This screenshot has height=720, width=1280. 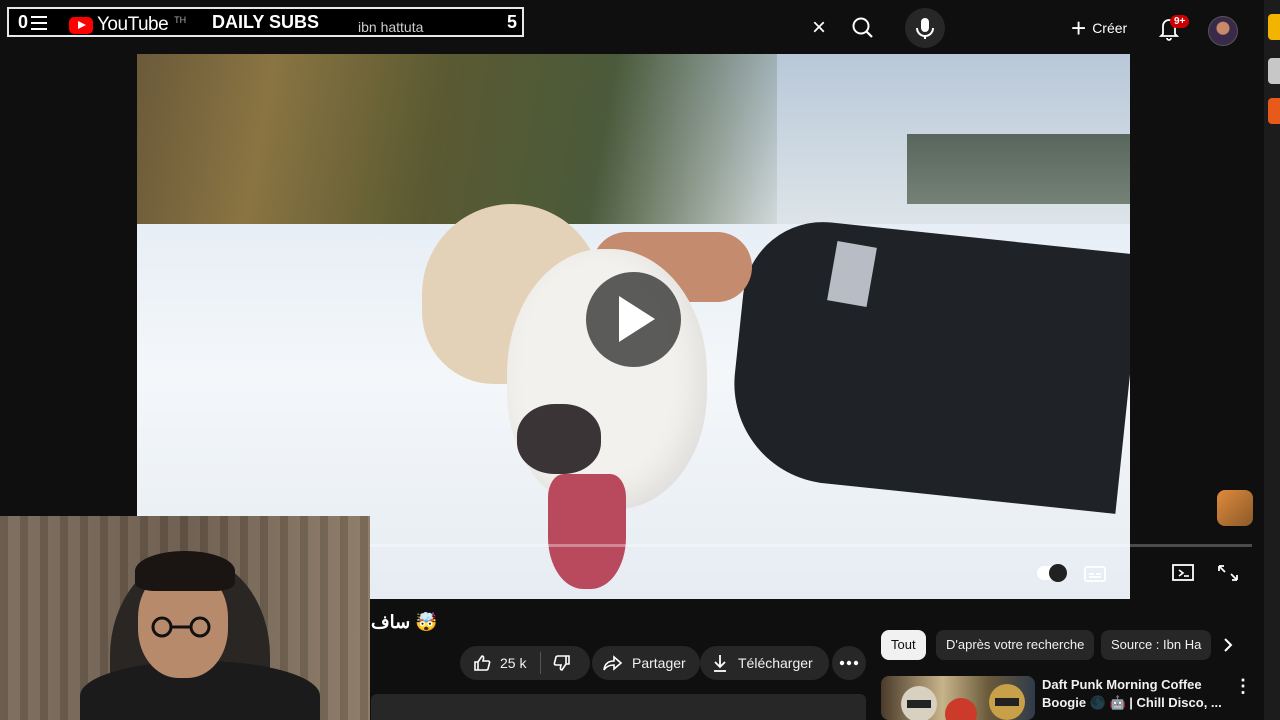 What do you see at coordinates (1156, 645) in the screenshot?
I see `chip-source: Source : Ibn Ha` at bounding box center [1156, 645].